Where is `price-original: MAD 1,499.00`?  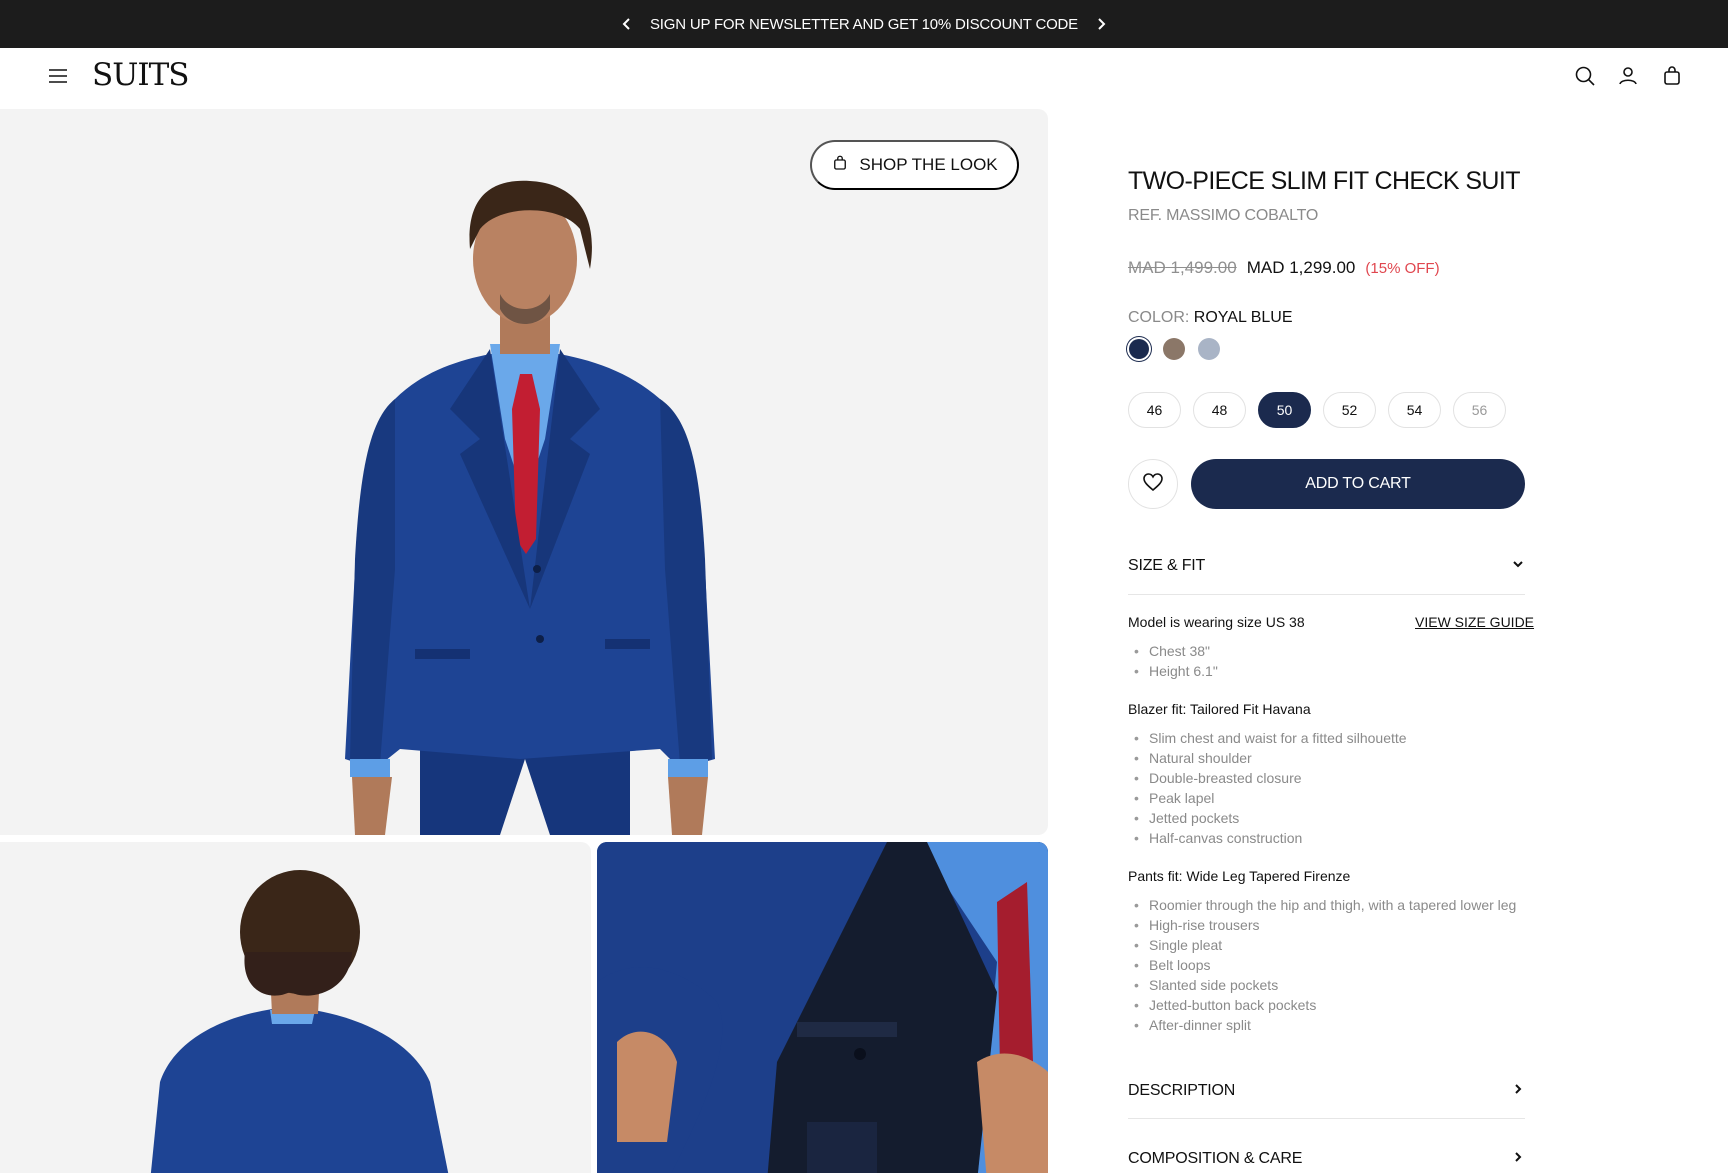
price-original: MAD 1,499.00 is located at coordinates (1182, 268).